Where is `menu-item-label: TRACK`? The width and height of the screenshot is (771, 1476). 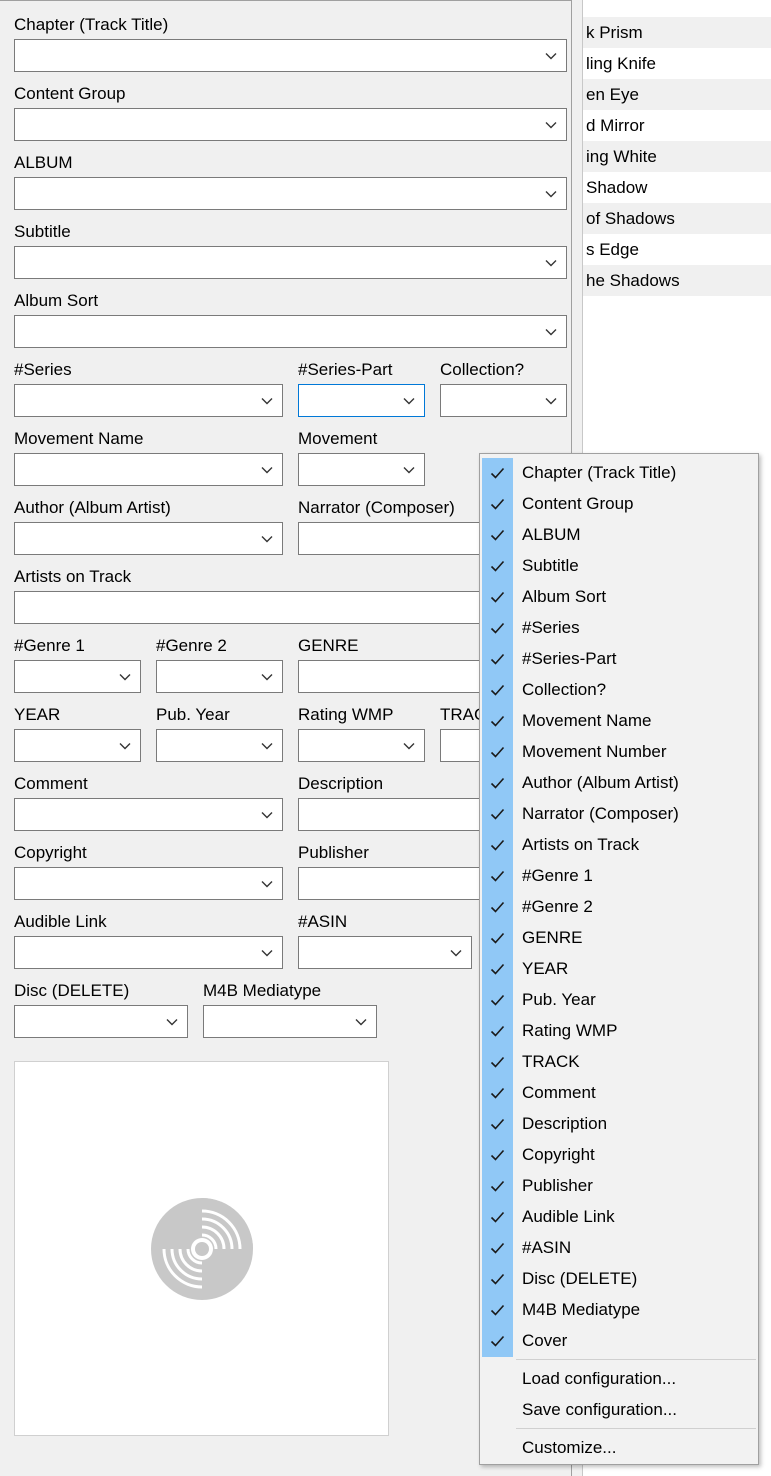 menu-item-label: TRACK is located at coordinates (551, 1061).